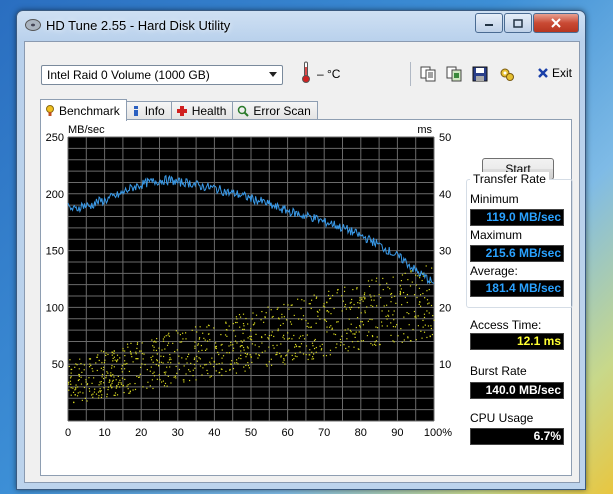 The height and width of the screenshot is (494, 613). Describe the element at coordinates (83, 110) in the screenshot. I see `tab-benchmark: Benchmark` at that location.